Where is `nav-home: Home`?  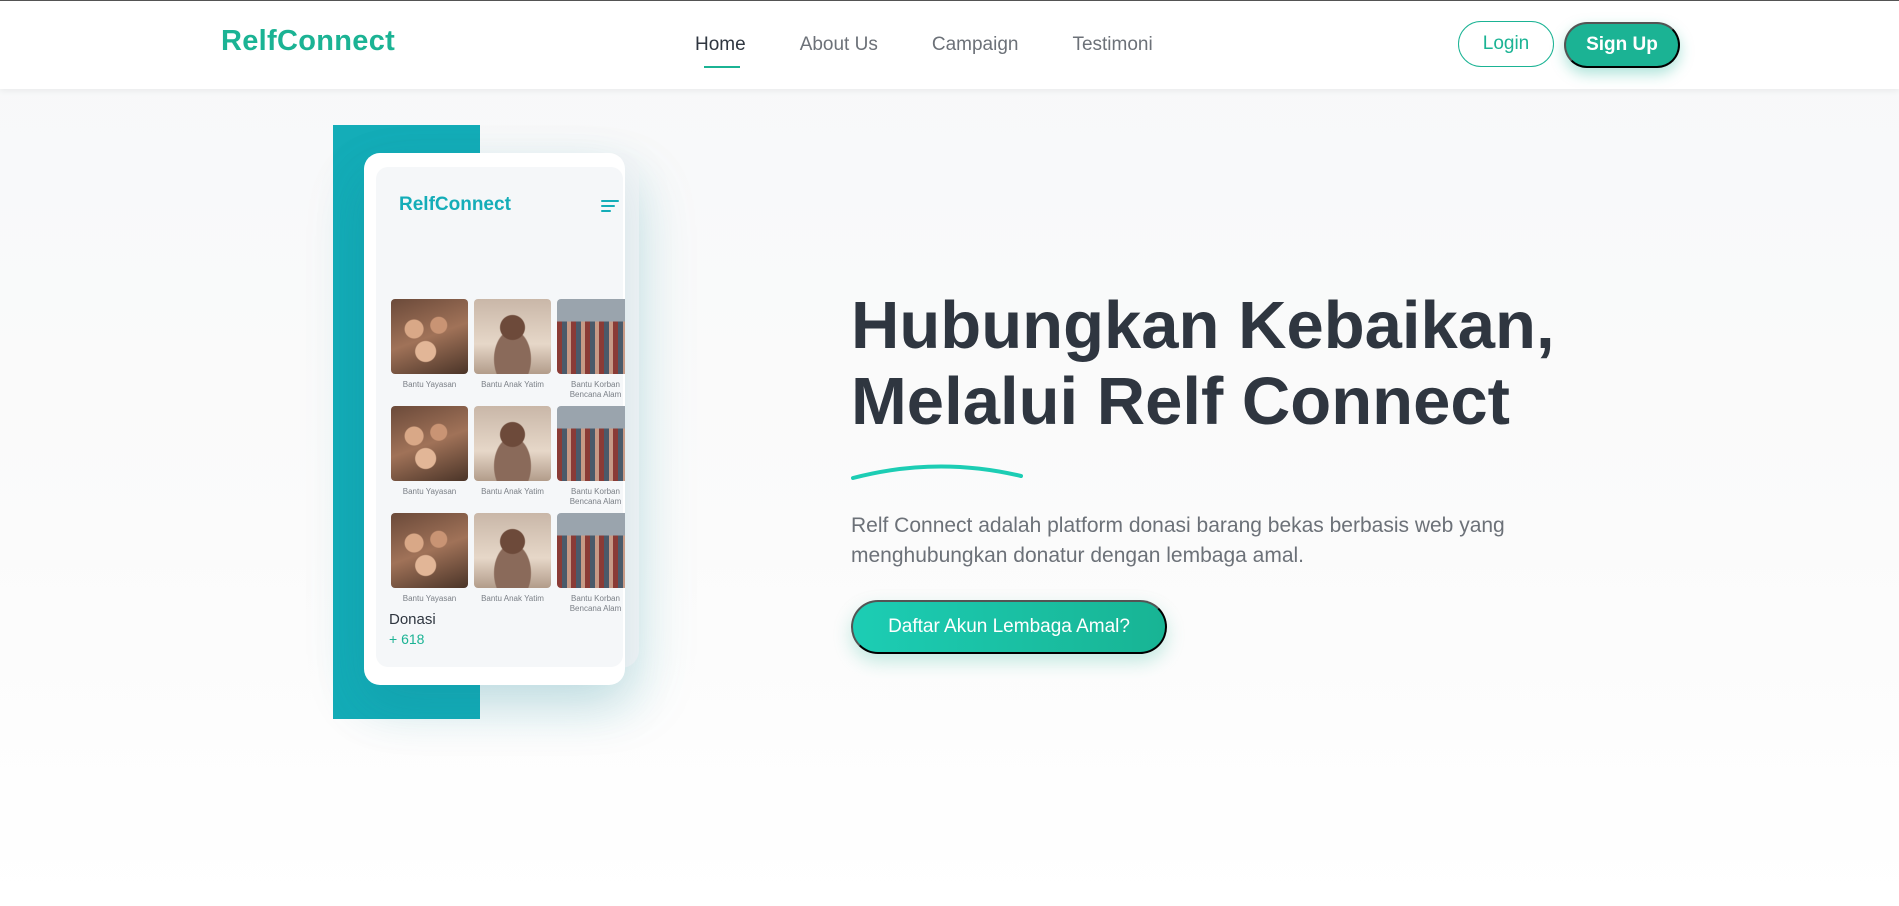
nav-home: Home is located at coordinates (720, 51).